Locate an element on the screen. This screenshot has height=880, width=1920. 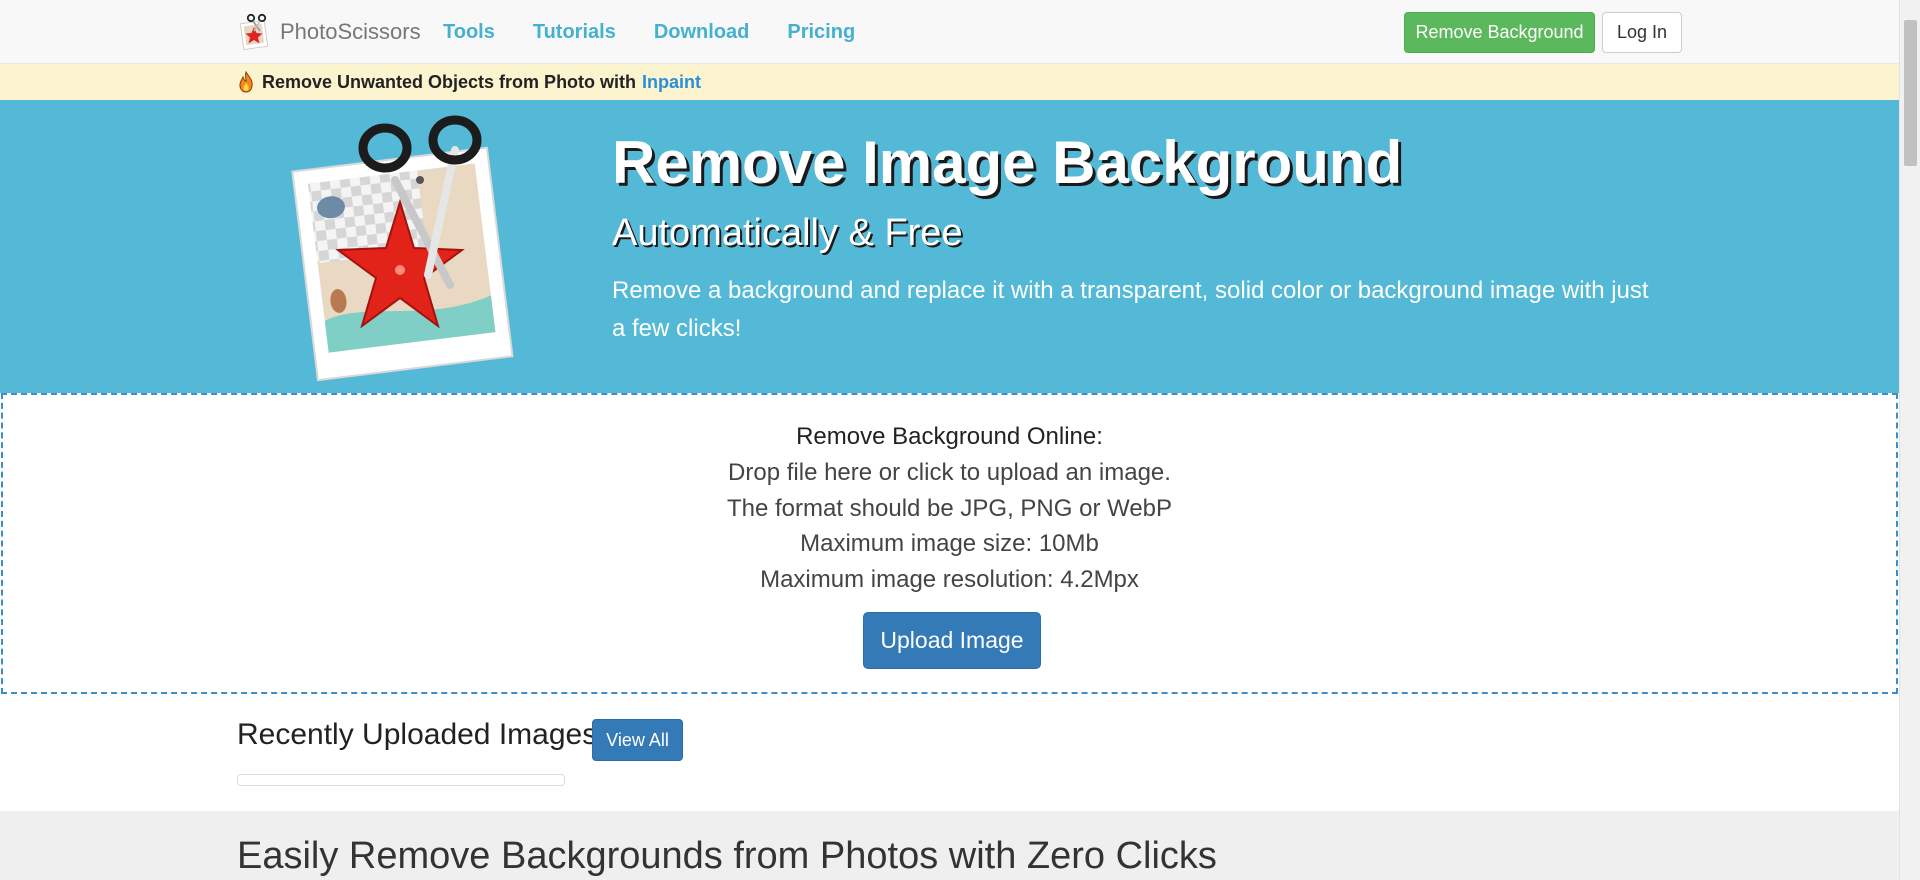
nav-tools: Tools is located at coordinates (469, 32).